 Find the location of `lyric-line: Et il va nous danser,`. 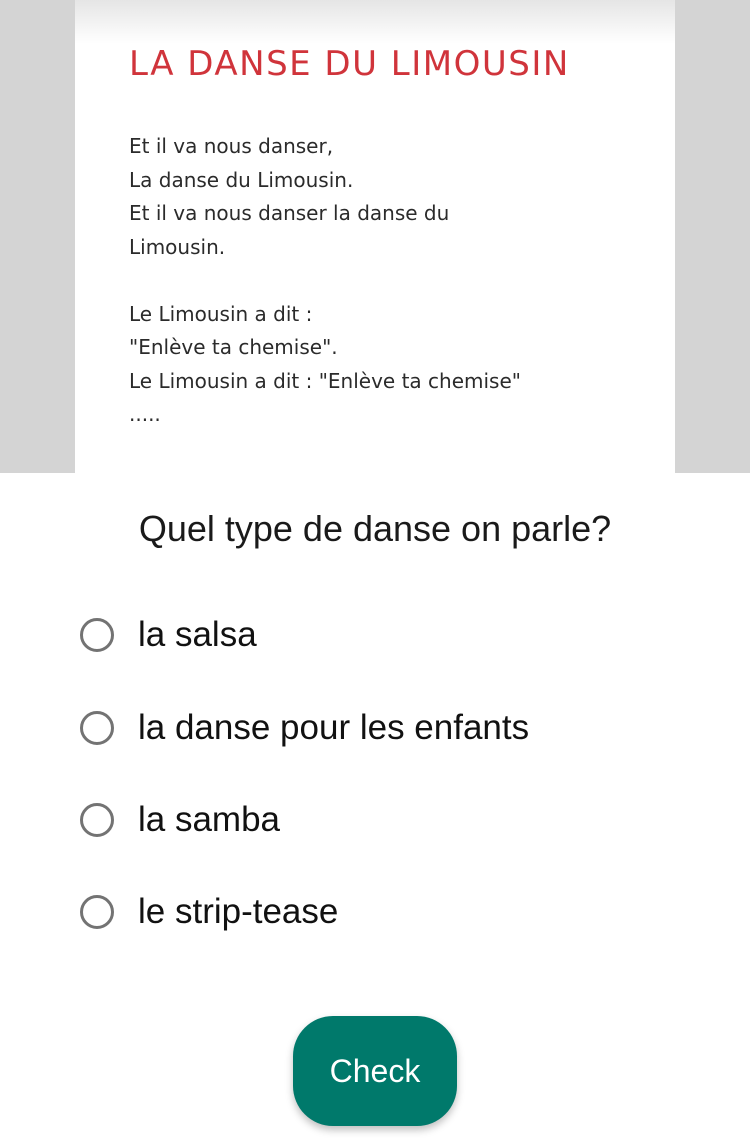

lyric-line: Et il va nous danser, is located at coordinates (231, 146).